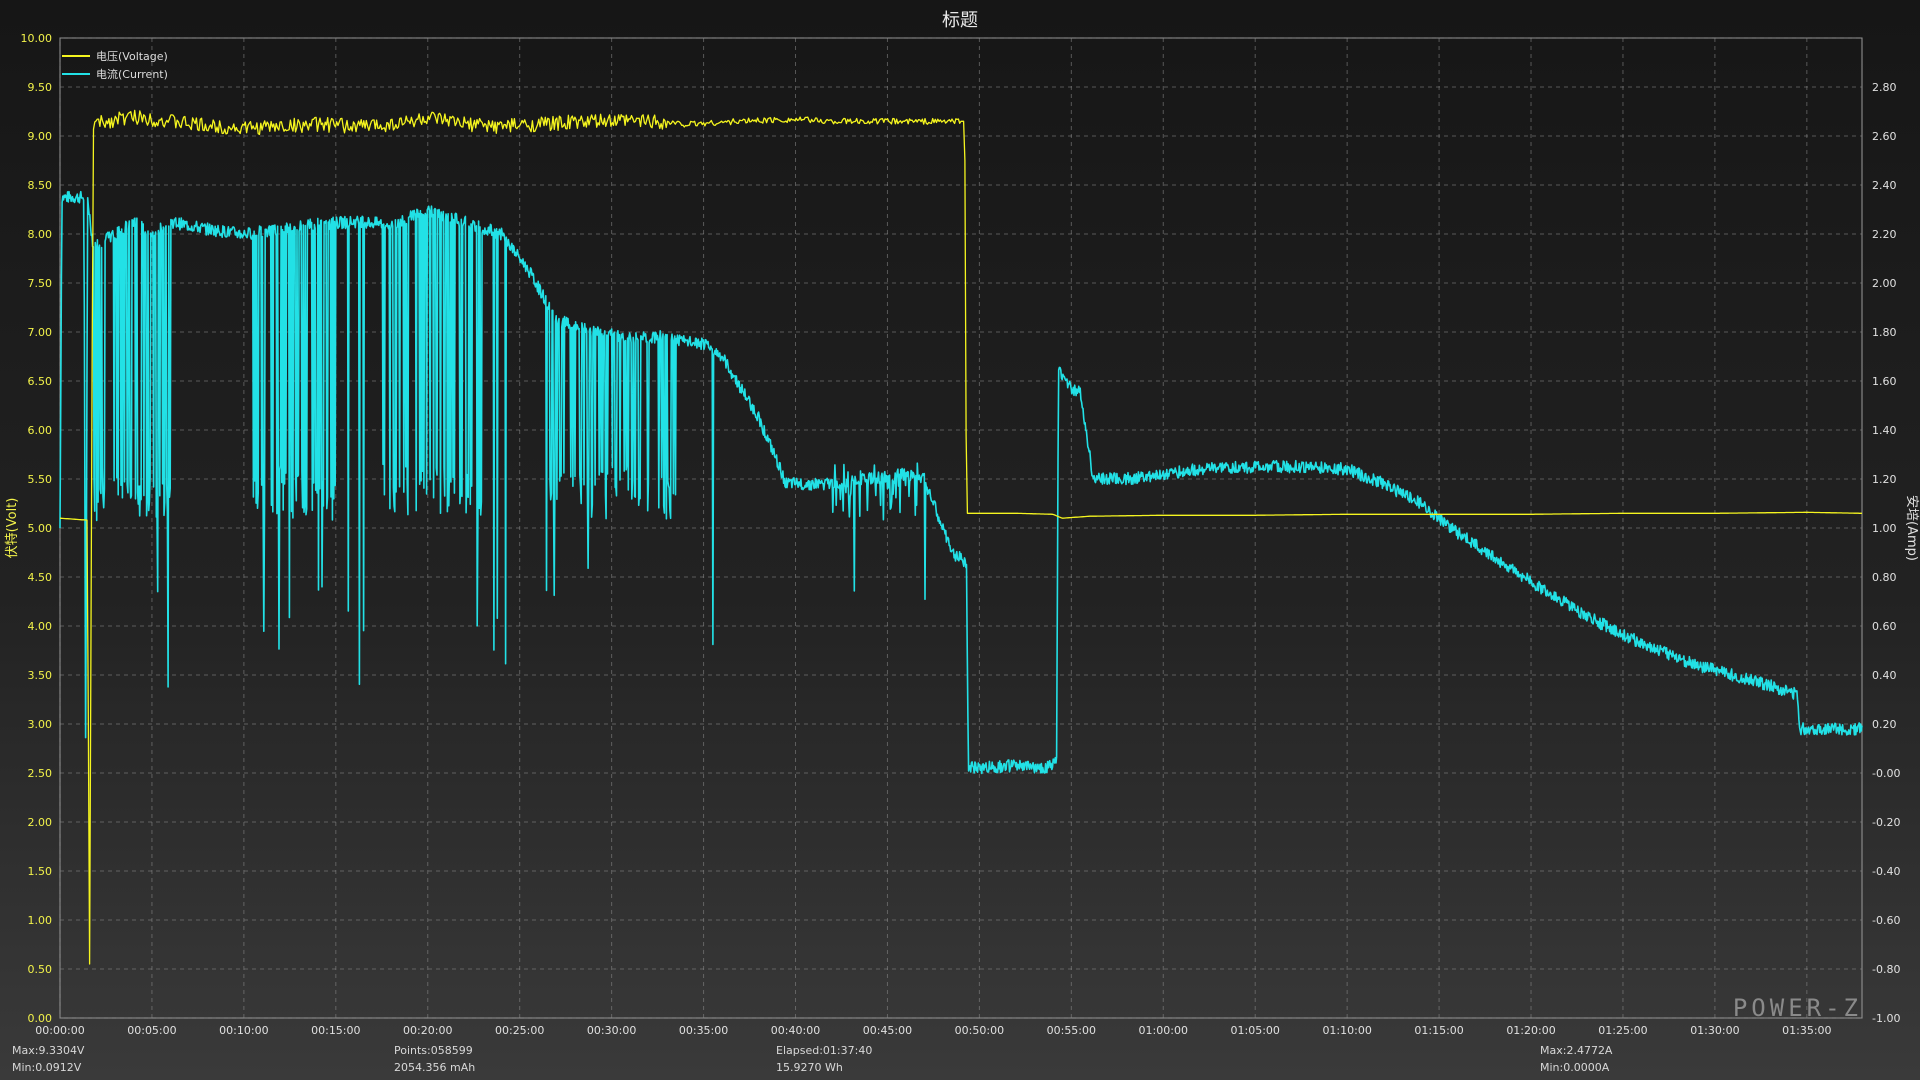  I want to click on stat-min-voltage: Min:0.0912V, so click(47, 1067).